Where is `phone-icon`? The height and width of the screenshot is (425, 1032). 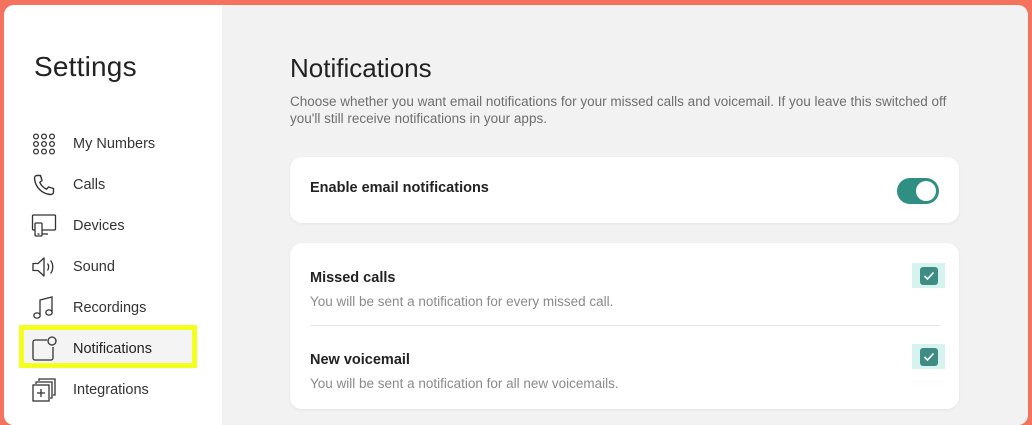 phone-icon is located at coordinates (44, 185).